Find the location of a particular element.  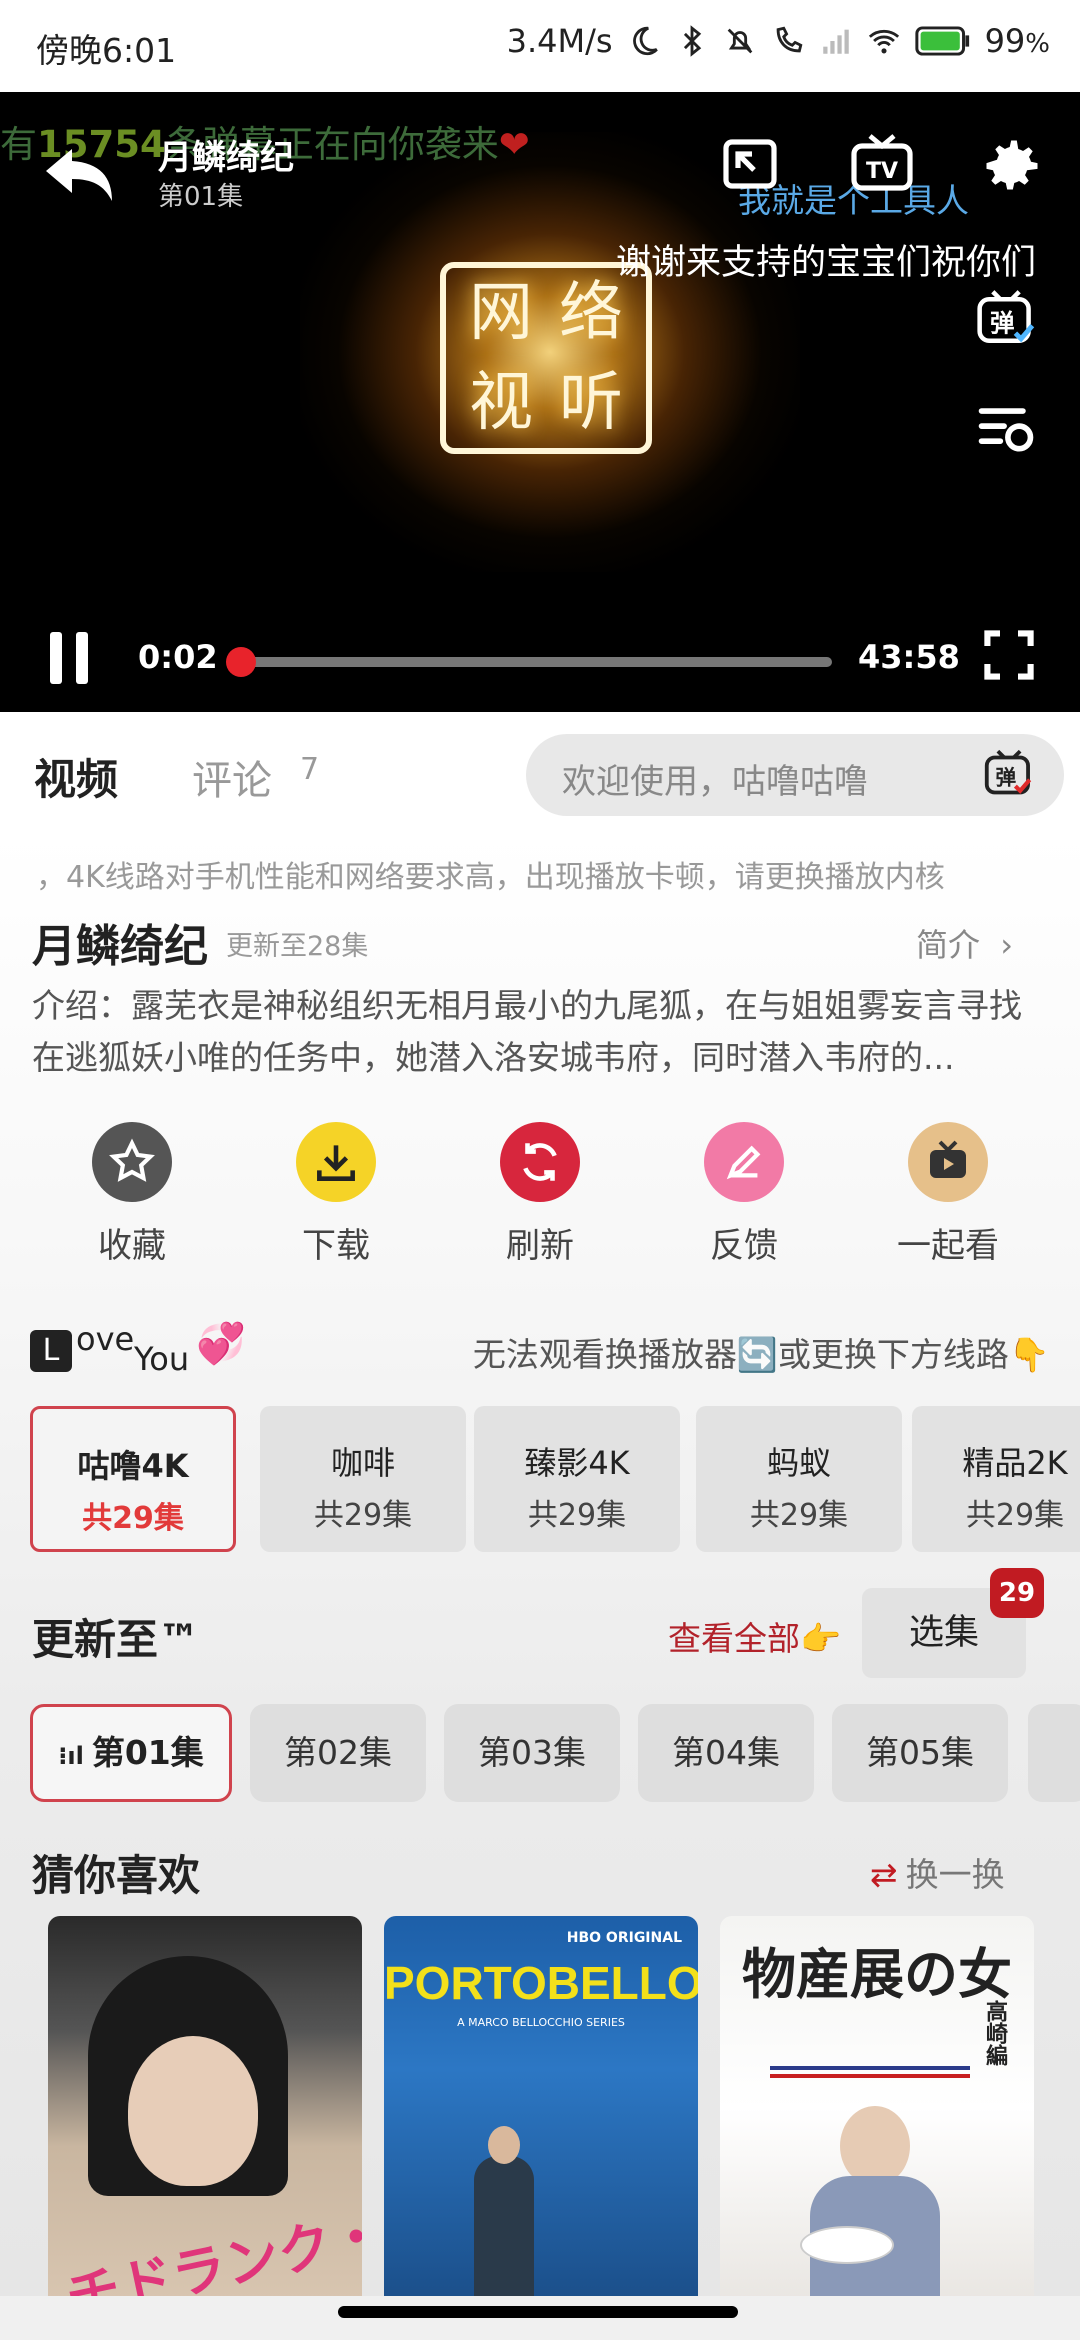

danmaku-send-icon: 弹 is located at coordinates (1009, 775).